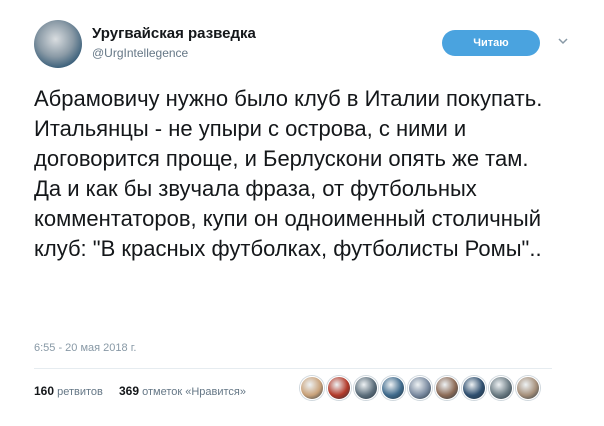 This screenshot has width=604, height=426. Describe the element at coordinates (85, 348) in the screenshot. I see `tweet-timestamp: 6:55 - 20 мая 2018 г.` at that location.